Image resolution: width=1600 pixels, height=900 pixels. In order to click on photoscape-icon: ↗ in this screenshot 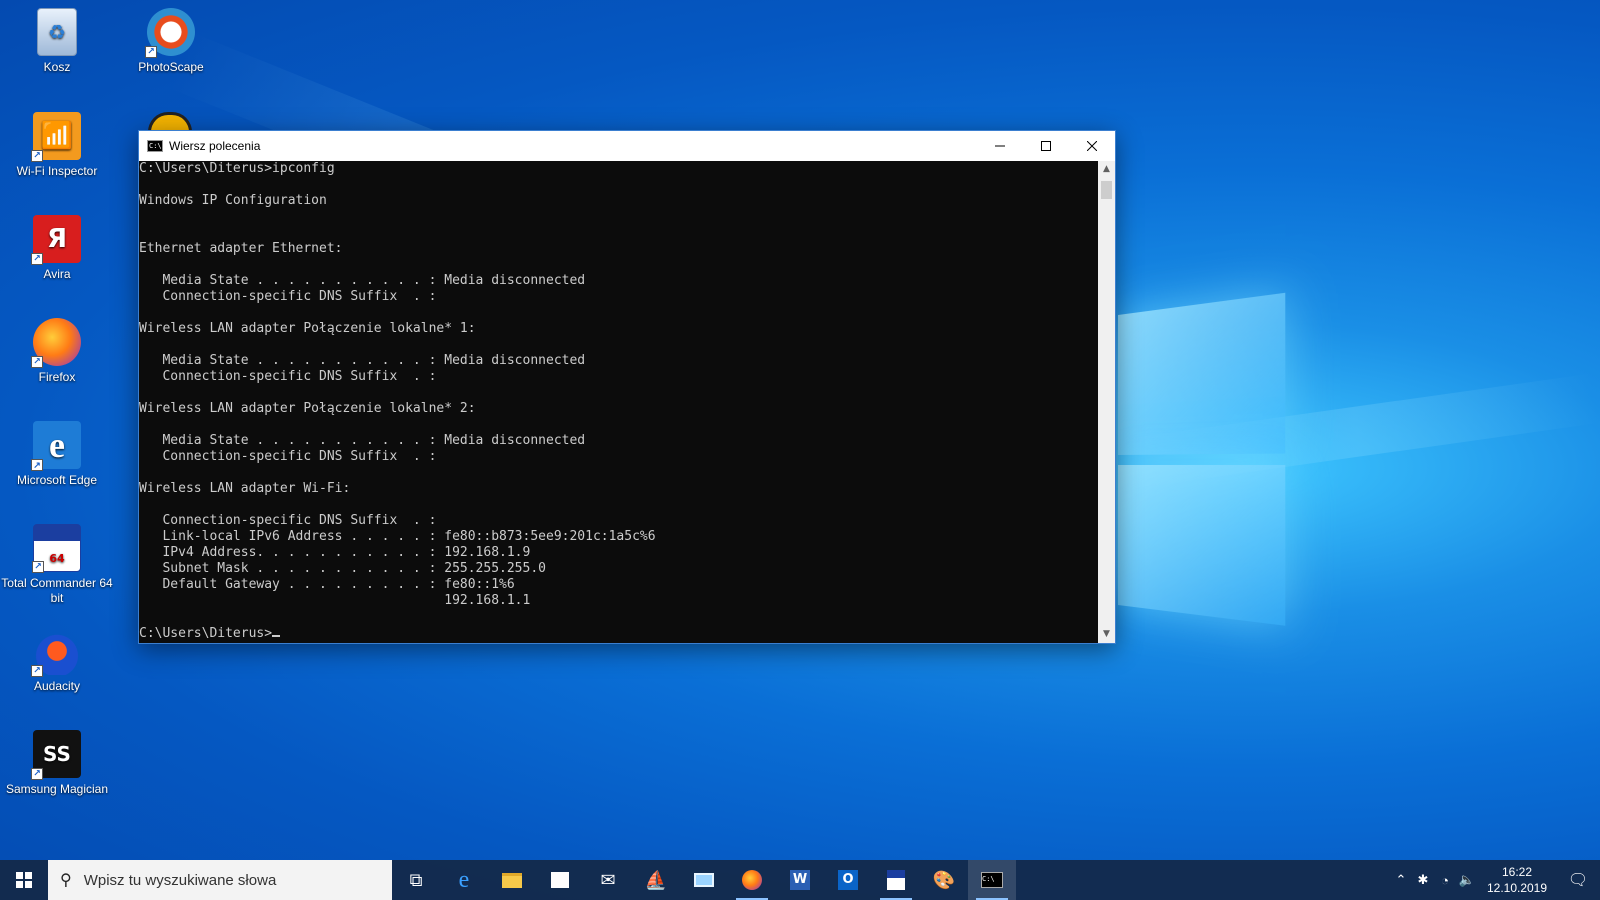, I will do `click(170, 33)`.